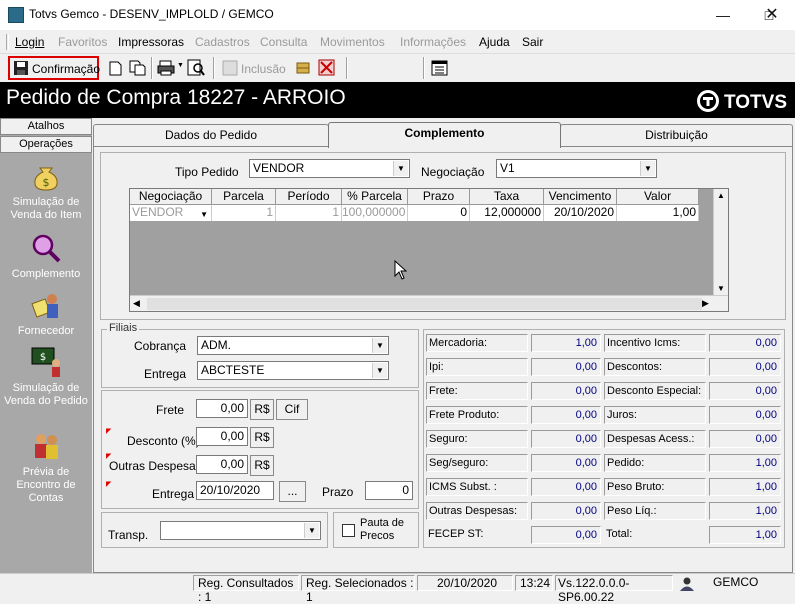 This screenshot has width=795, height=604. I want to click on total-value: 1,00, so click(745, 535).